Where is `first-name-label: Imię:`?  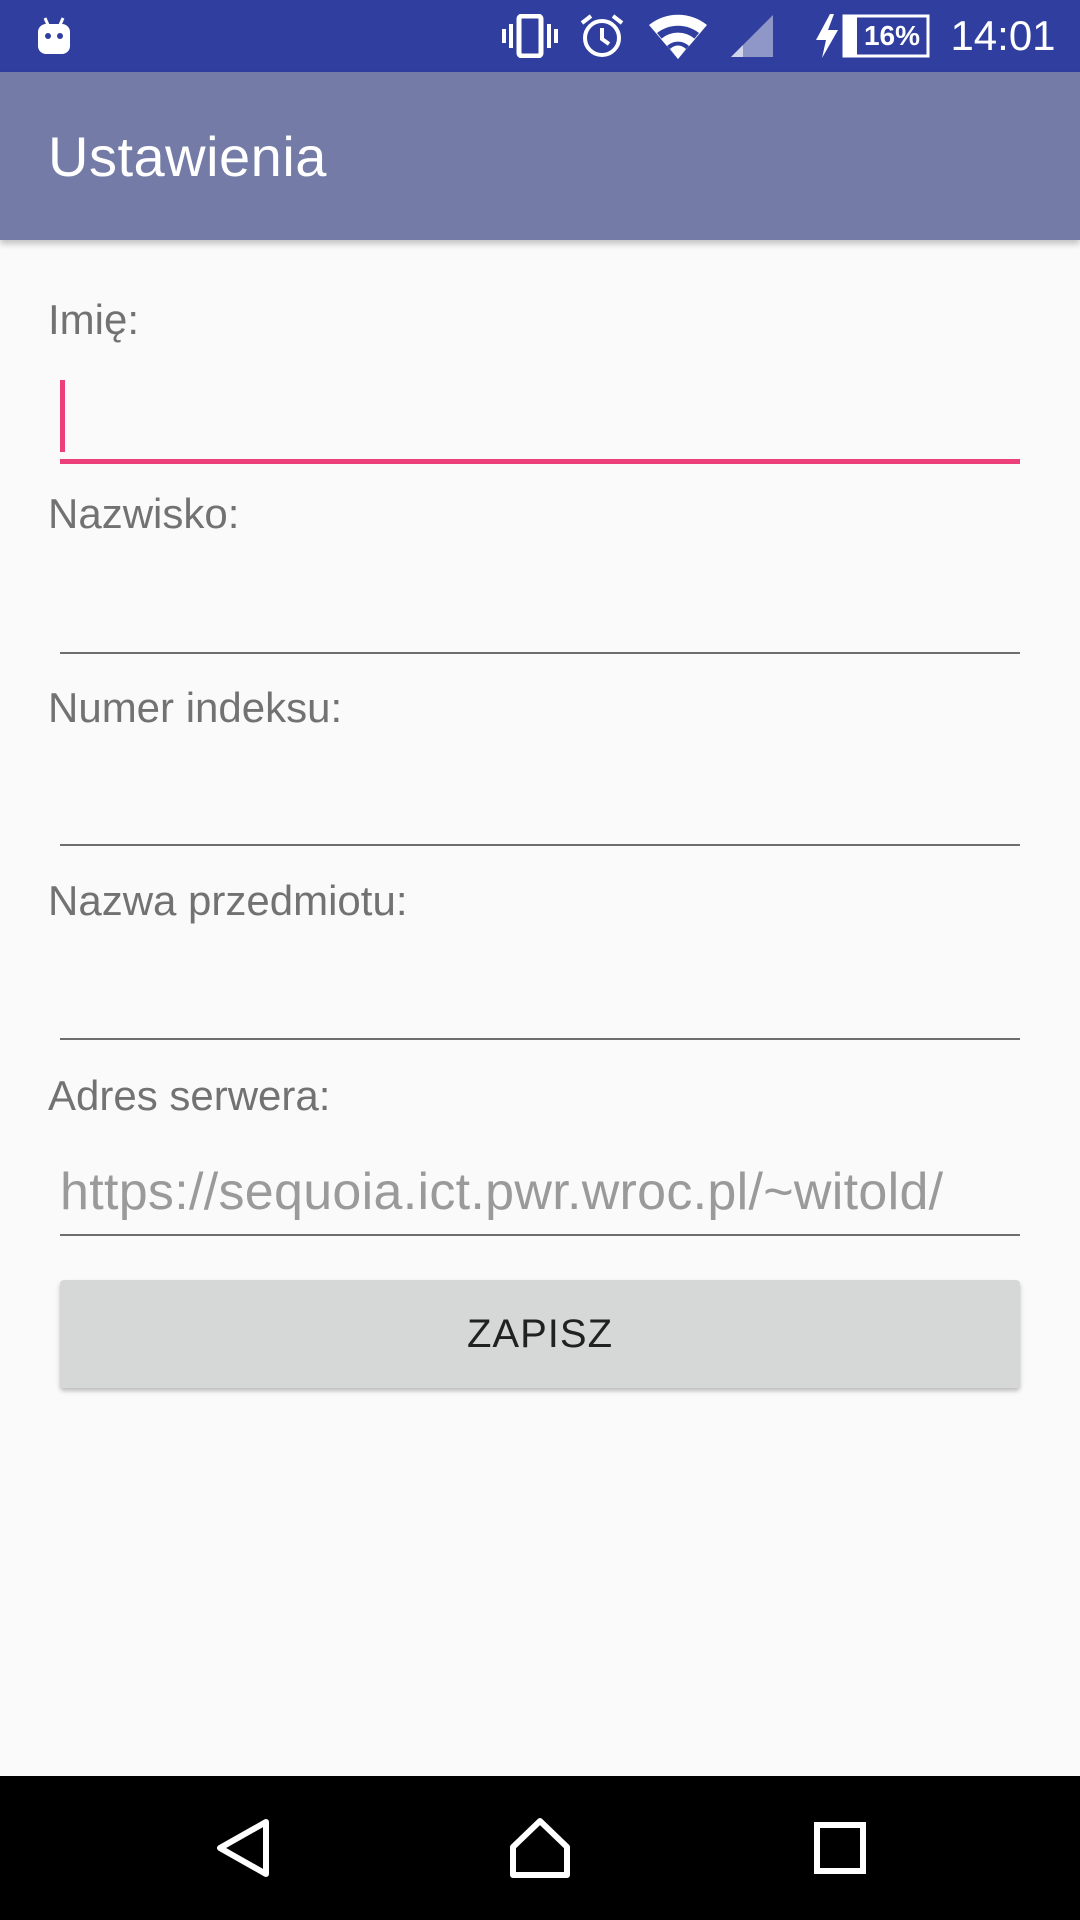 first-name-label: Imię: is located at coordinates (94, 319).